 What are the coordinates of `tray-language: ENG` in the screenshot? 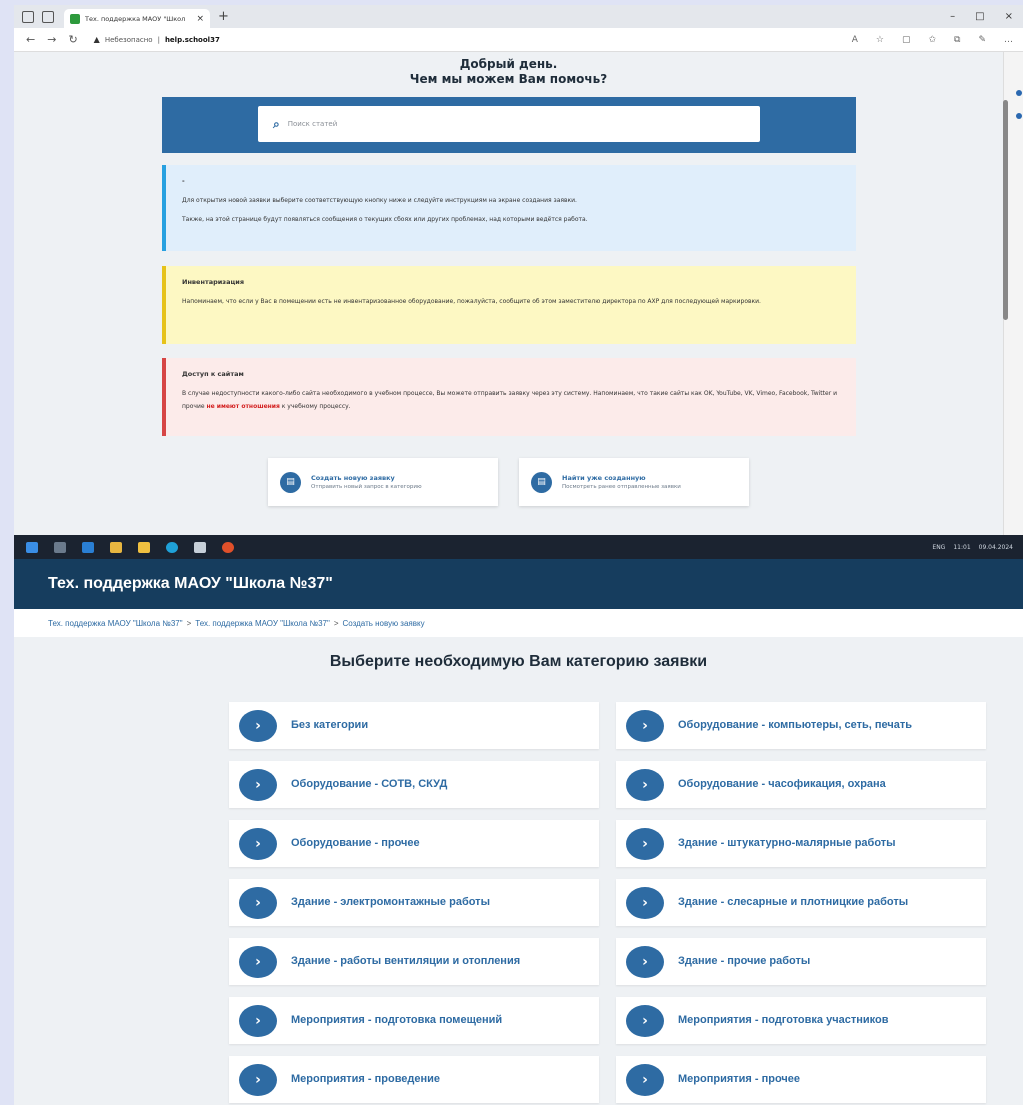 It's located at (938, 547).